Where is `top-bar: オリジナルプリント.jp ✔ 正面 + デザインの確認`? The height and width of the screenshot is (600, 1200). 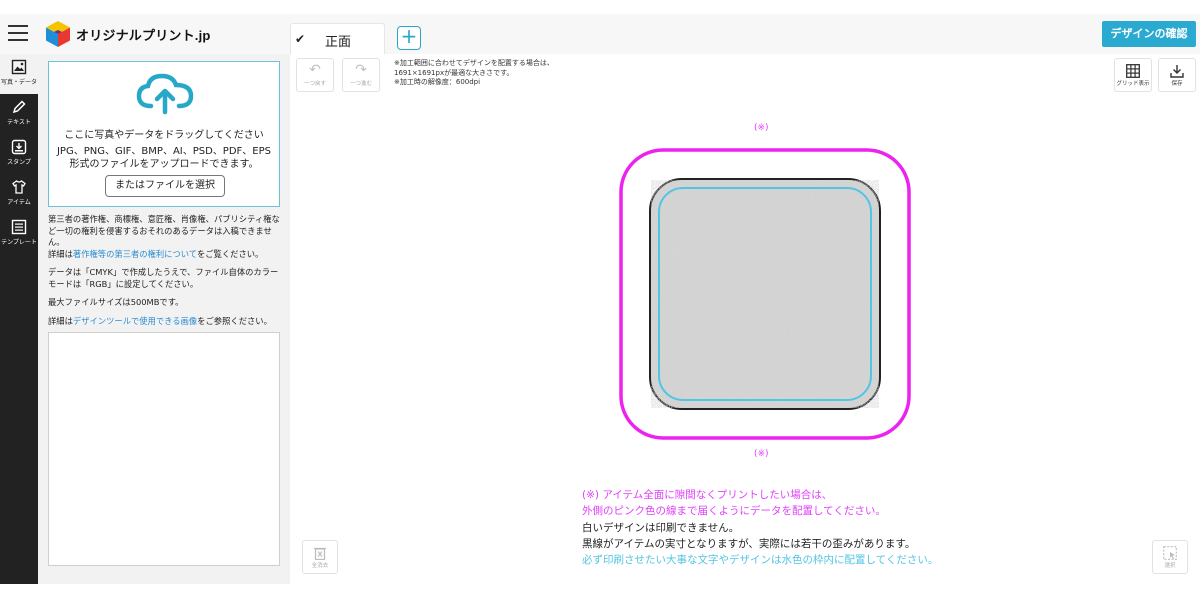 top-bar: オリジナルプリント.jp ✔ 正面 + デザインの確認 is located at coordinates (600, 34).